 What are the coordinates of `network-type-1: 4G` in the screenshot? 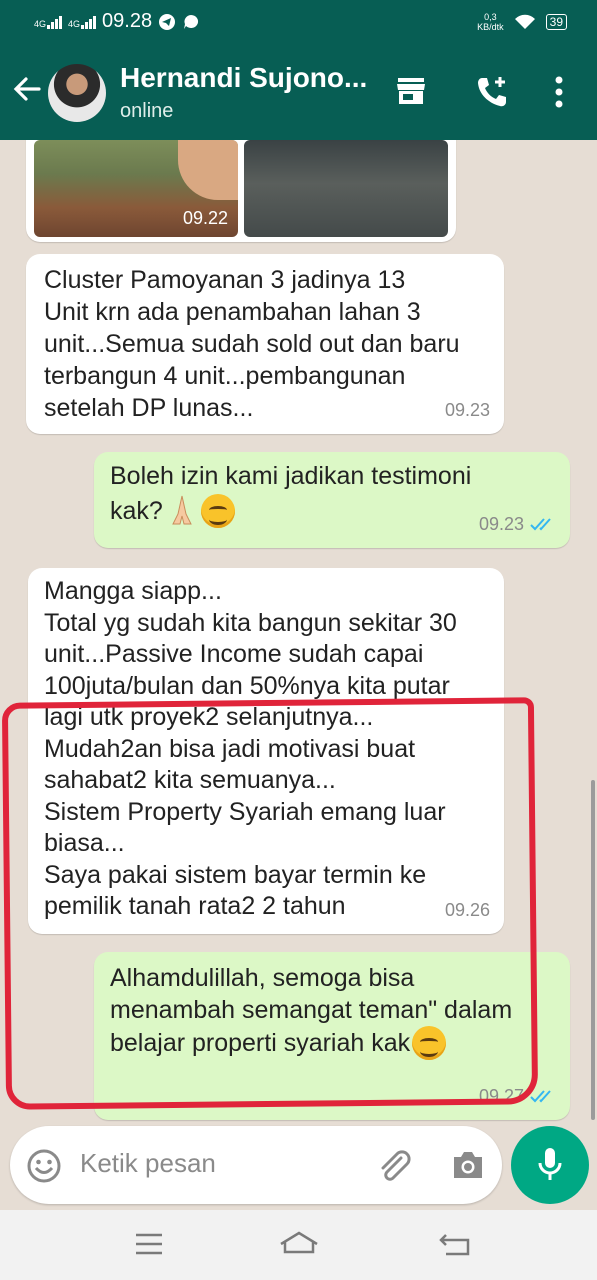 It's located at (40, 23).